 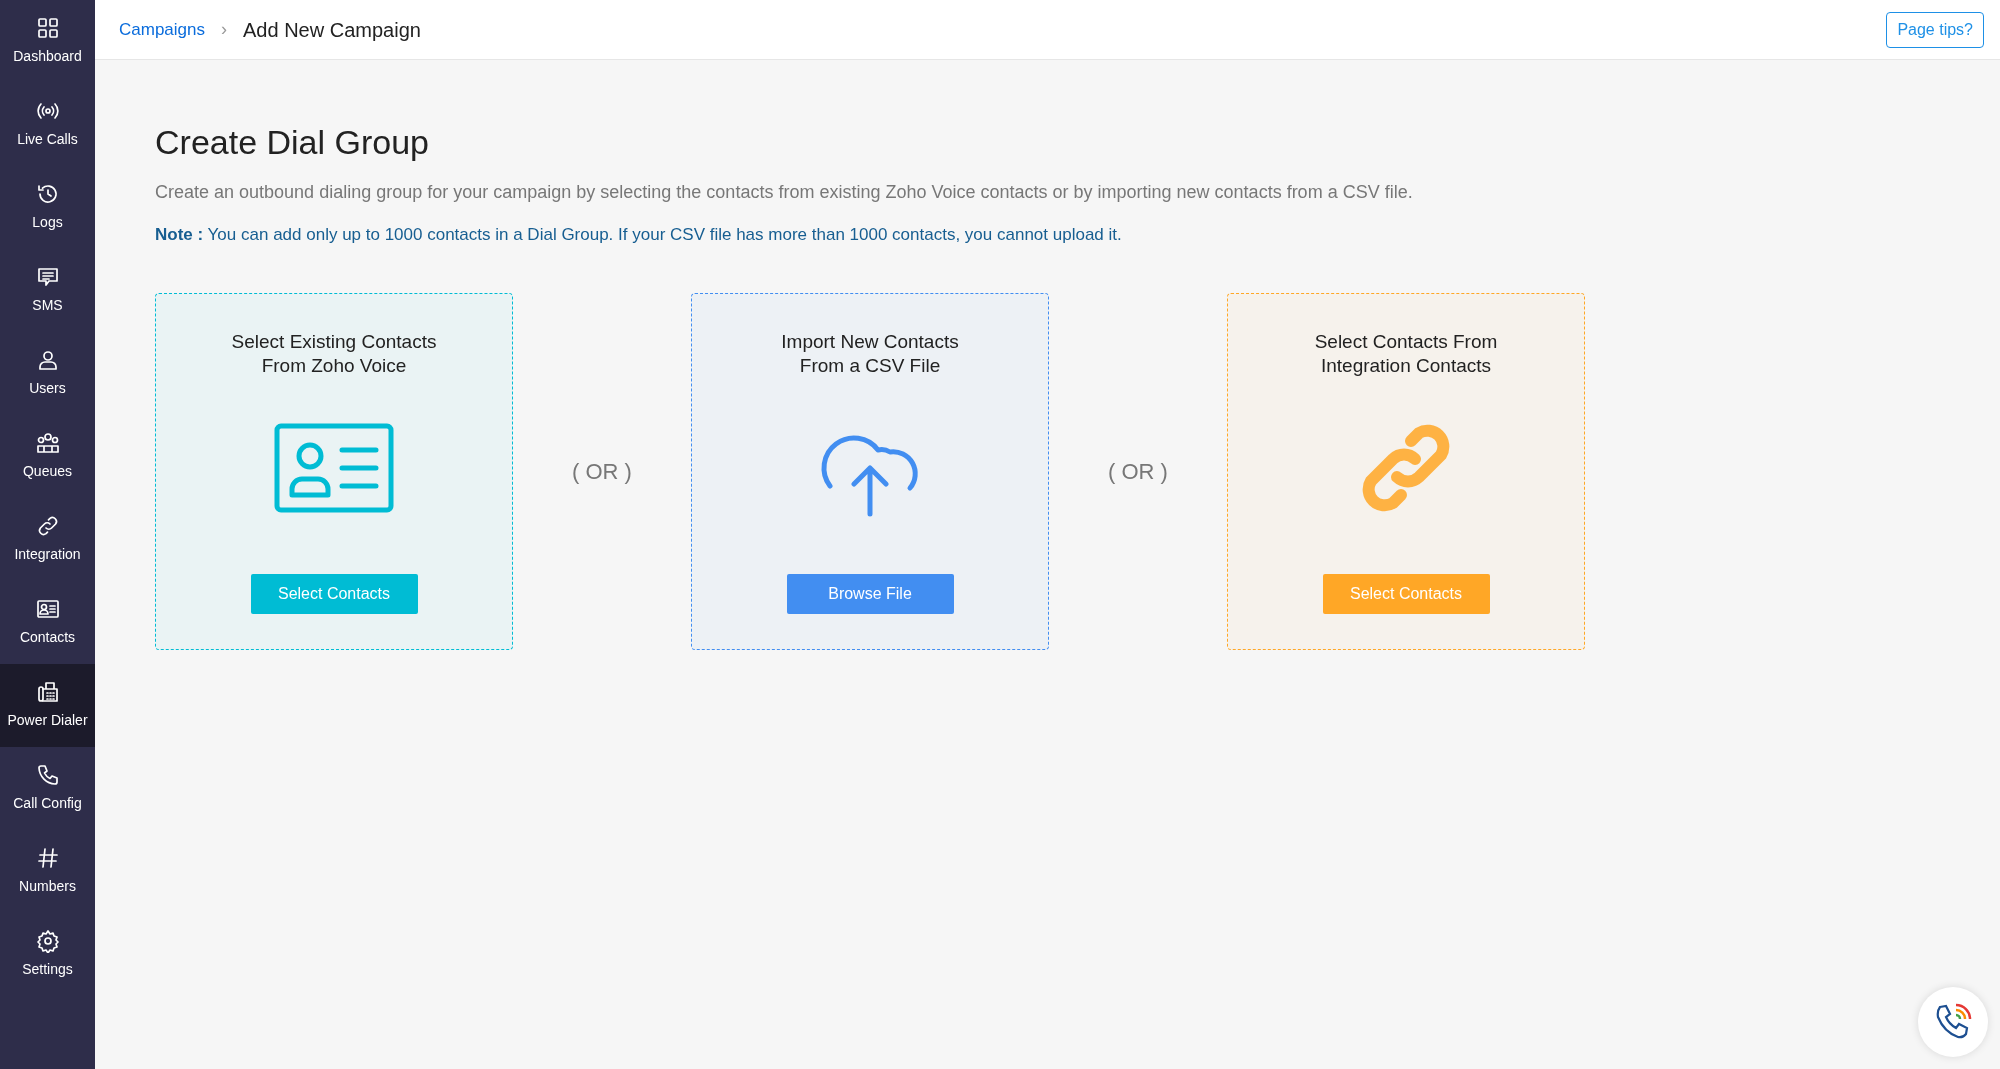 What do you see at coordinates (162, 29) in the screenshot?
I see `breadcrumb-link: Campaigns` at bounding box center [162, 29].